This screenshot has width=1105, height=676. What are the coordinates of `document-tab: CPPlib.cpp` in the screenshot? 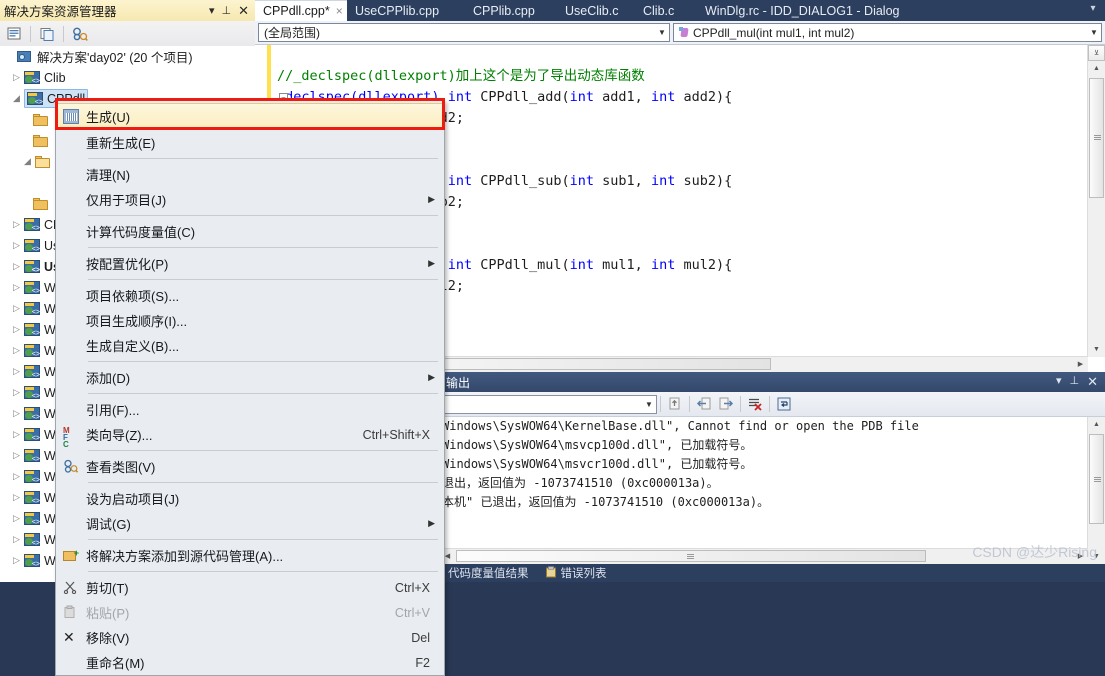 It's located at (511, 10).